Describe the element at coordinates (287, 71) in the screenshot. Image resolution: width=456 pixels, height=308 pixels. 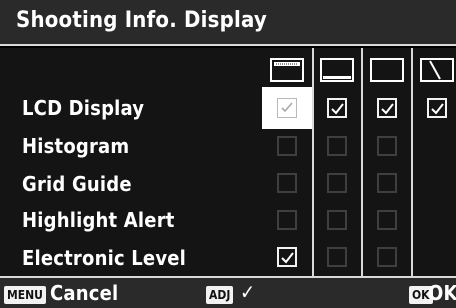
I see `display-mode-1-icon` at that location.